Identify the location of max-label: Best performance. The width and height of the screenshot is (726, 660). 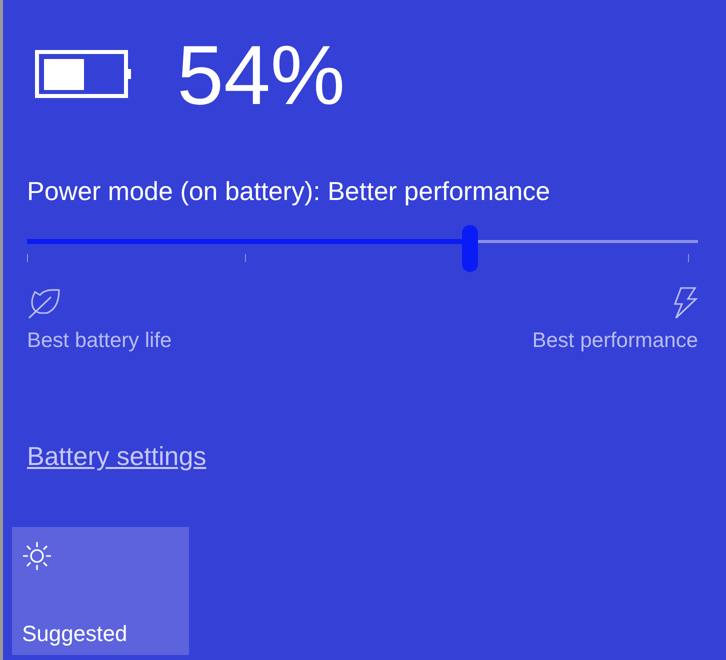
(615, 341).